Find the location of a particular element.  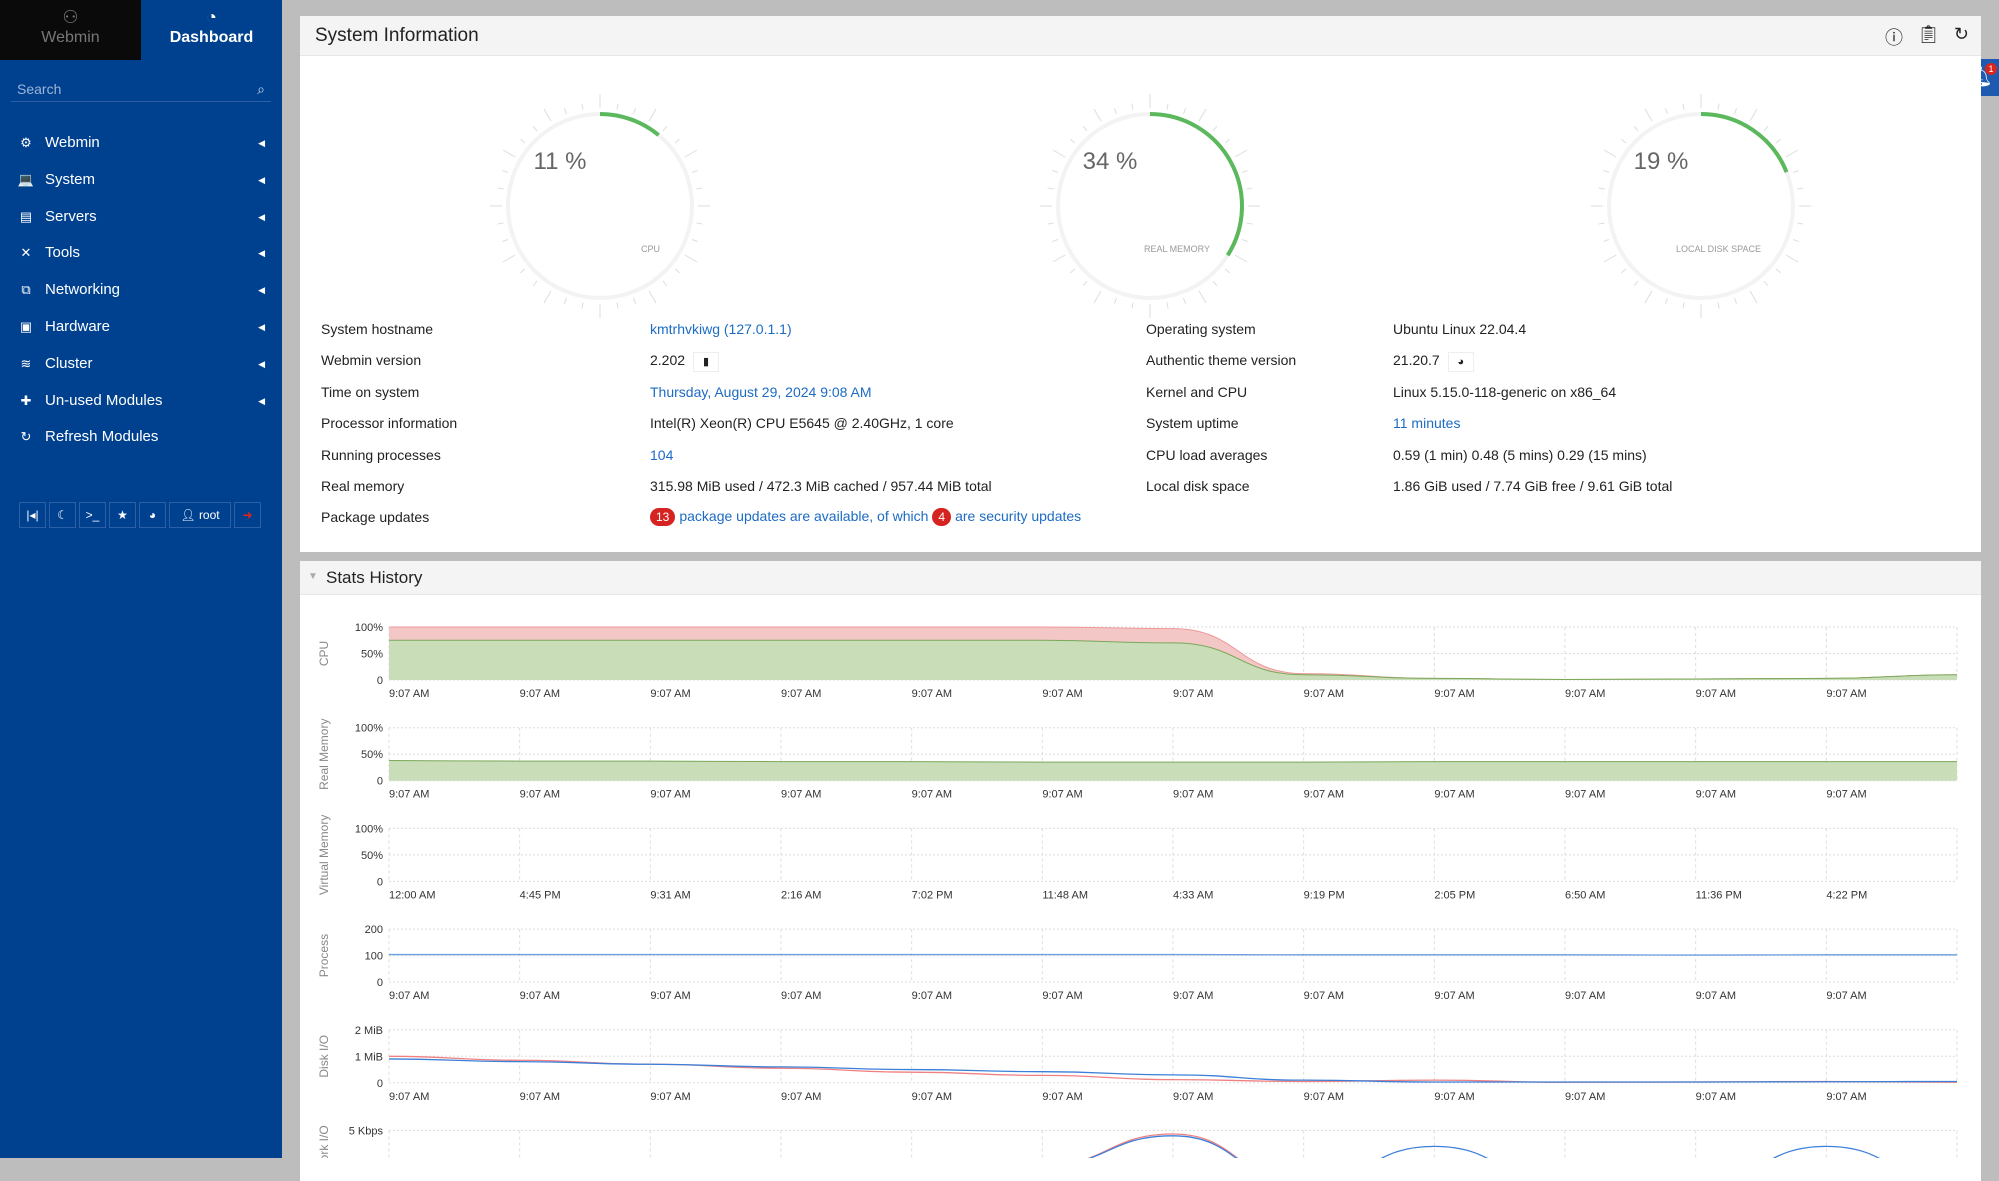

series-line is located at coordinates (1173, 954).